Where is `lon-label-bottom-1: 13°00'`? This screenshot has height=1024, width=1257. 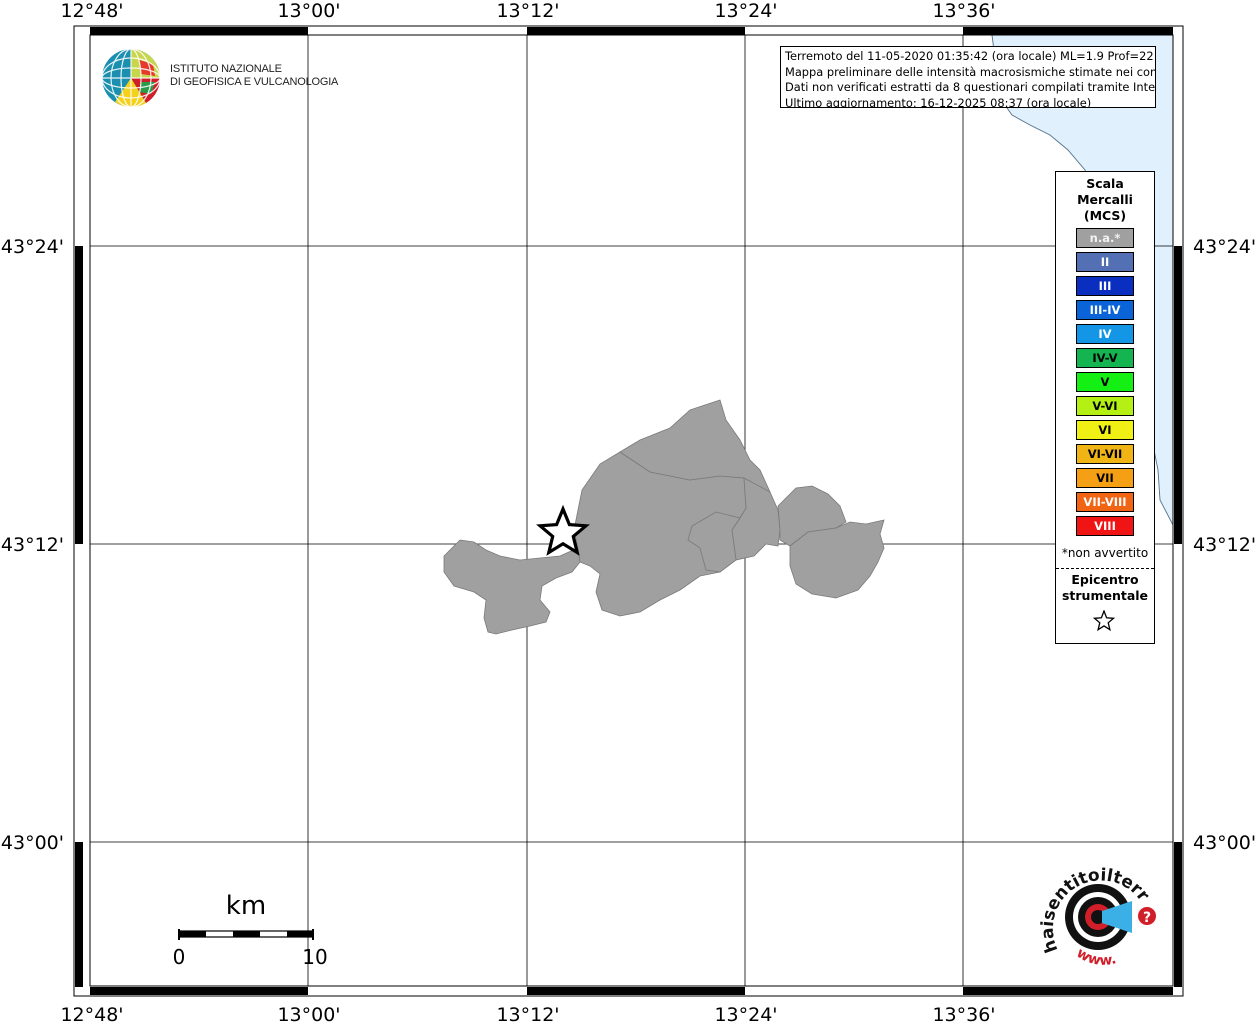 lon-label-bottom-1: 13°00' is located at coordinates (308, 1014).